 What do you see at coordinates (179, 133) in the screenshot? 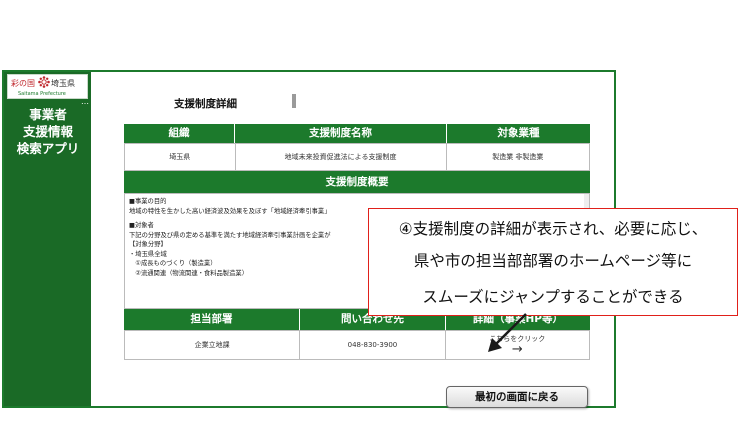
I see `header-organization: 組織` at bounding box center [179, 133].